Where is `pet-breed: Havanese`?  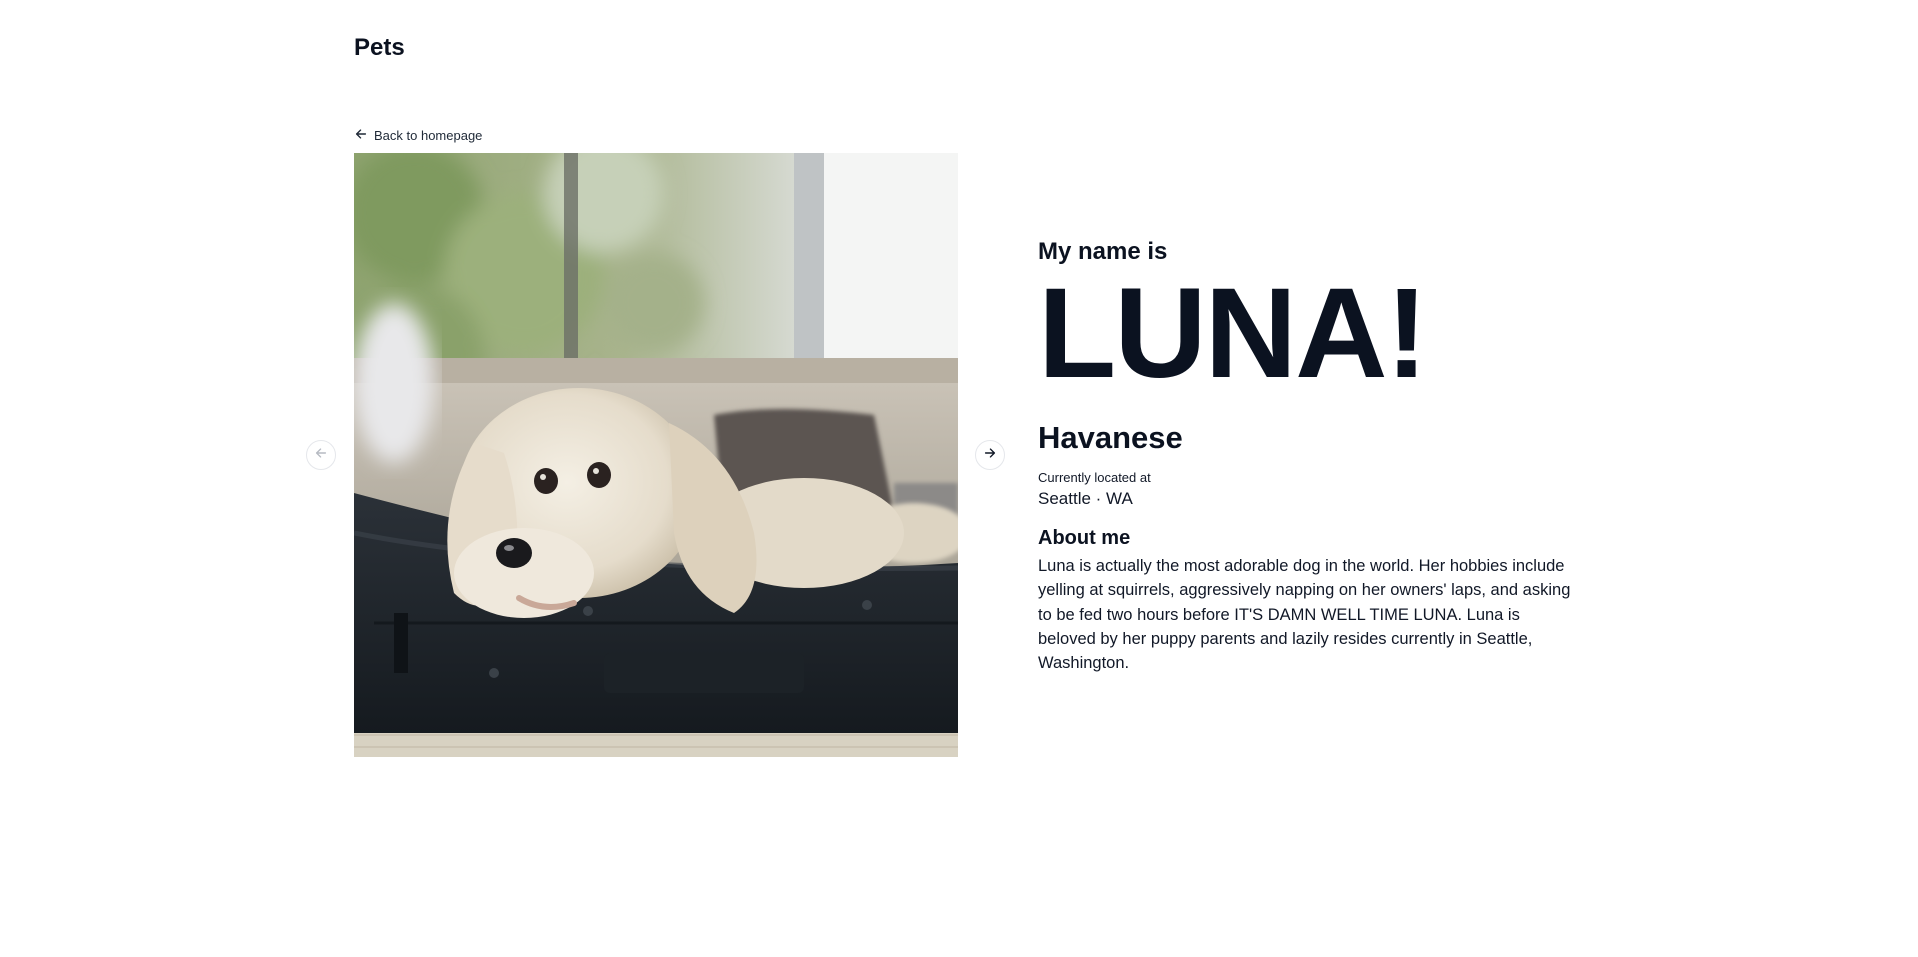 pet-breed: Havanese is located at coordinates (1110, 437).